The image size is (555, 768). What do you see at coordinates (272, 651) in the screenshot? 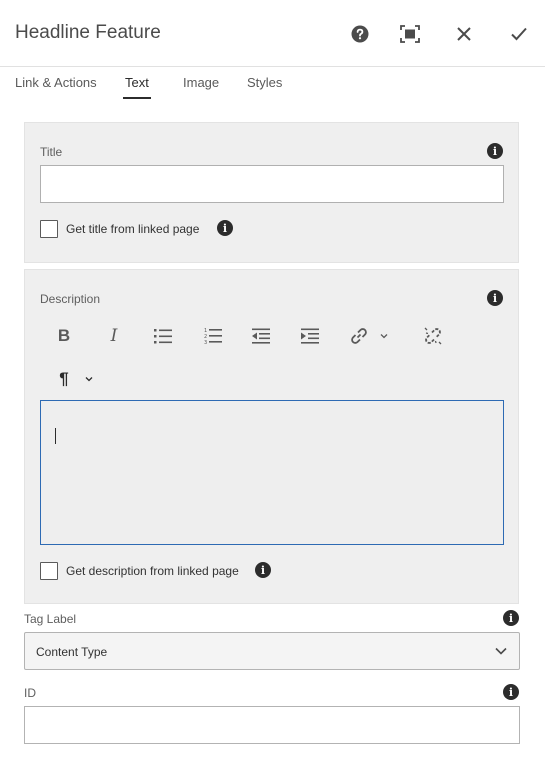
I see `tag-label-select: Content Type` at bounding box center [272, 651].